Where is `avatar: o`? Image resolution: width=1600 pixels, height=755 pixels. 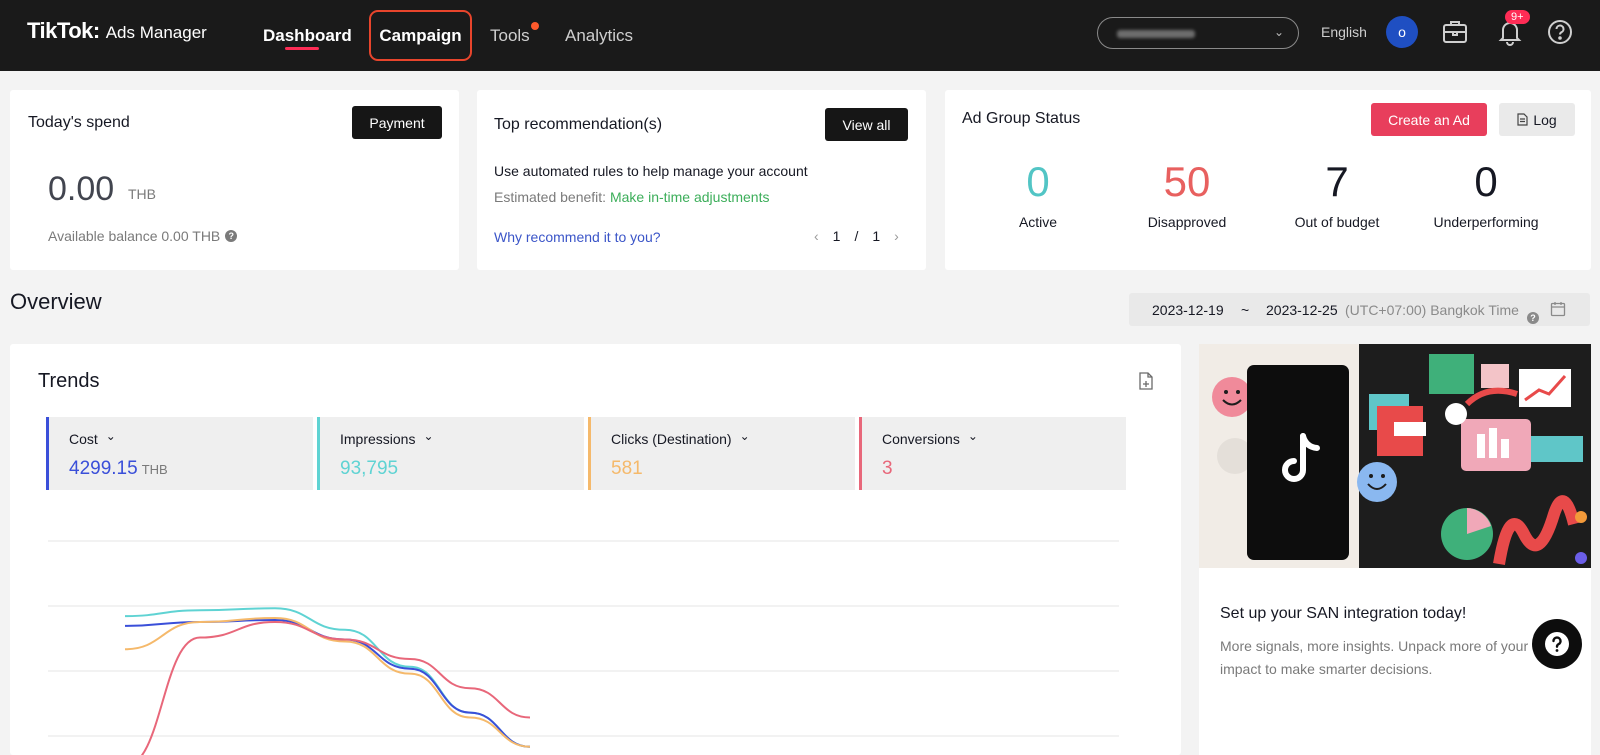
avatar: o is located at coordinates (1402, 32).